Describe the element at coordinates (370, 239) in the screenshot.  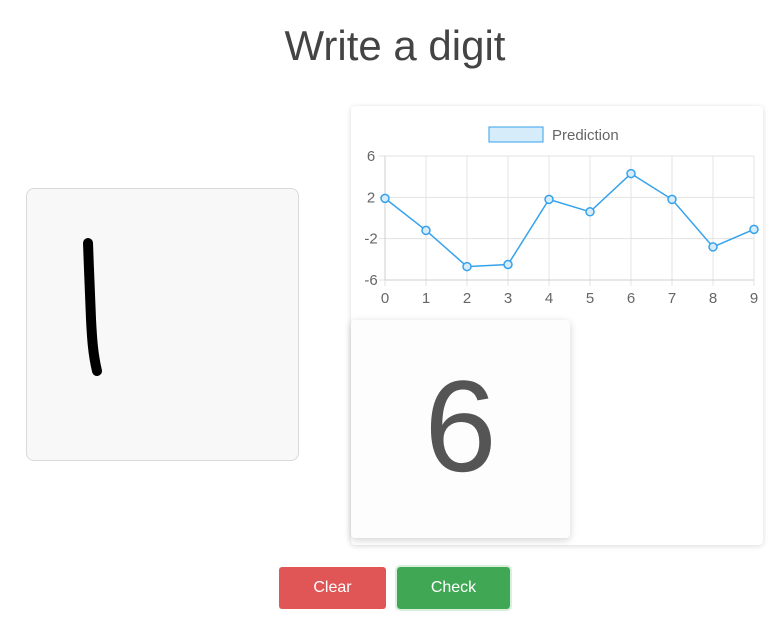
I see `y-tick-label: -2` at that location.